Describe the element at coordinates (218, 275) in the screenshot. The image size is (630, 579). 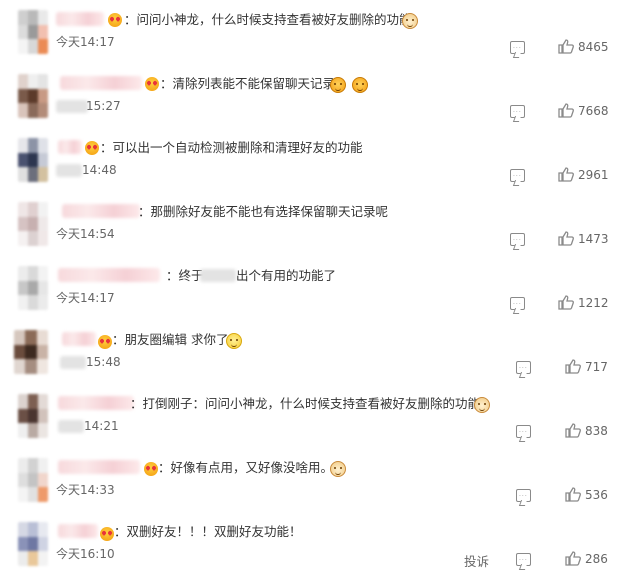
I see `blurred-text` at that location.